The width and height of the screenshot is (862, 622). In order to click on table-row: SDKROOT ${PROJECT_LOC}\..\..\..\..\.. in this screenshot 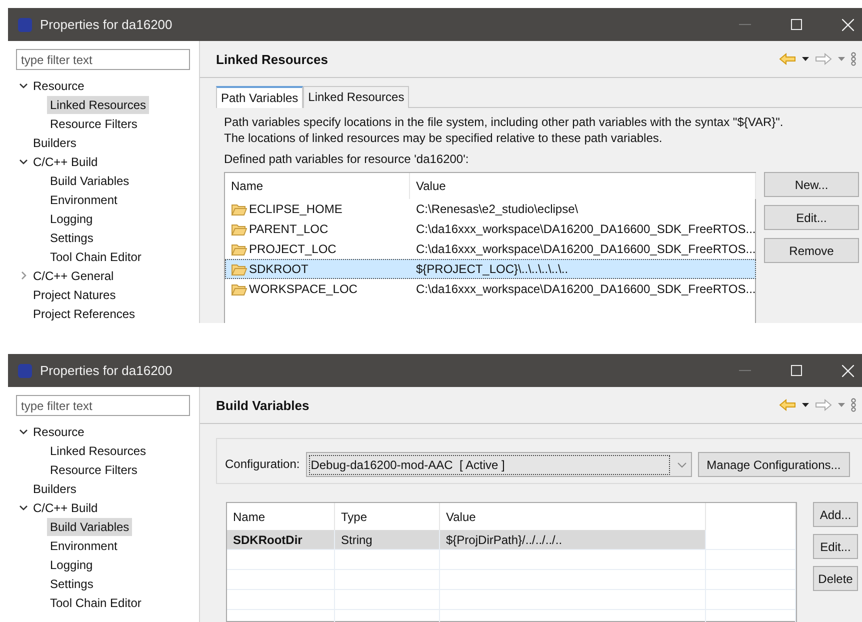, I will do `click(490, 269)`.